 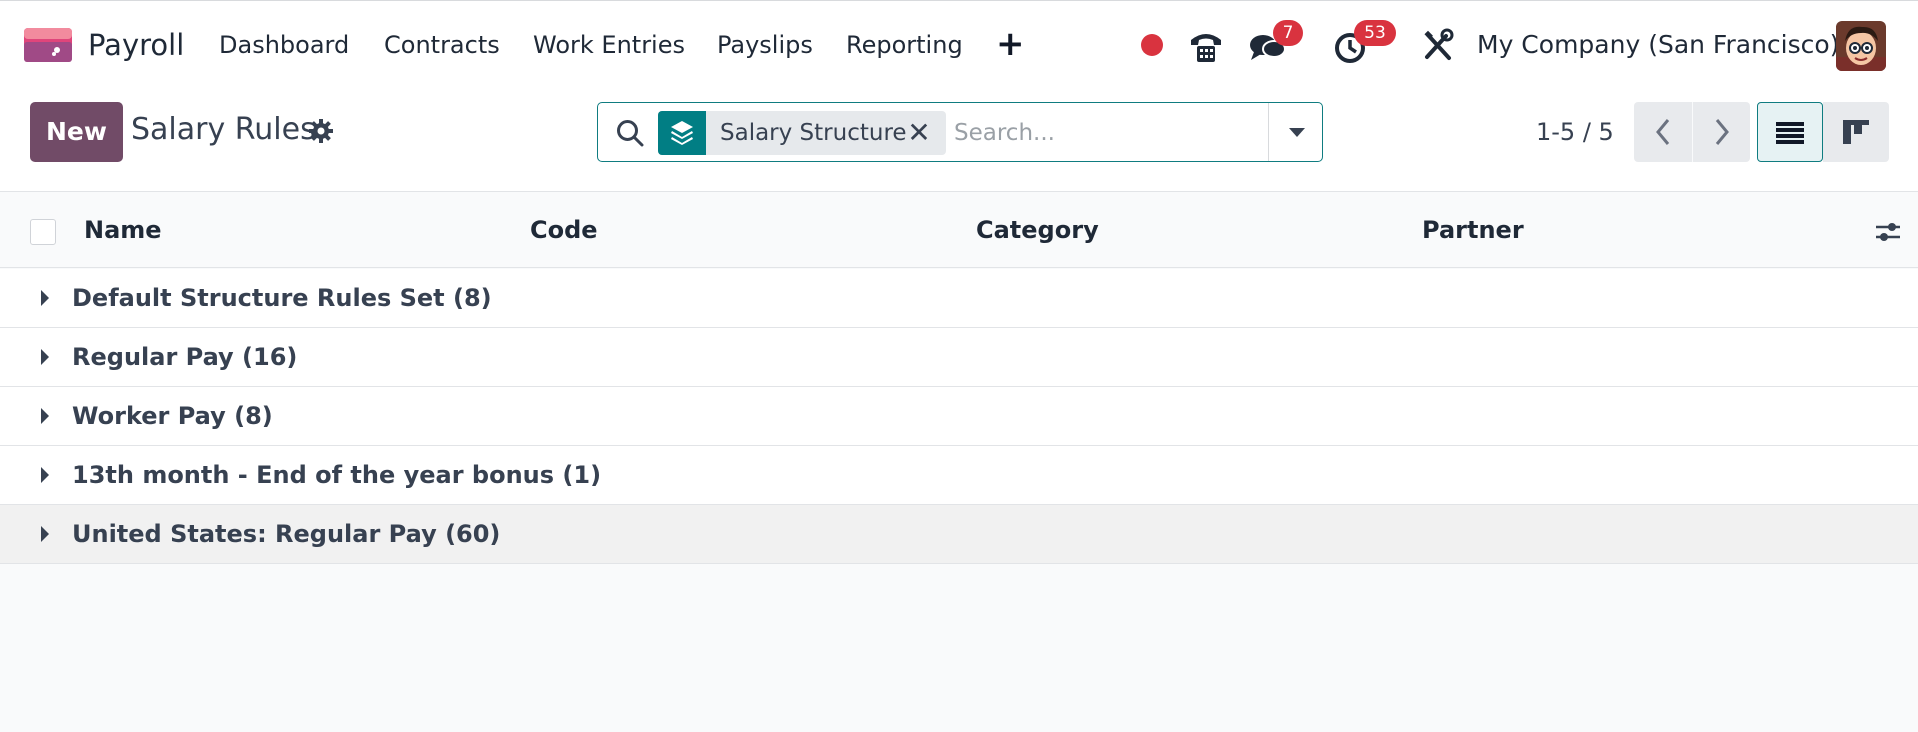 What do you see at coordinates (959, 357) in the screenshot?
I see `group-row: Regular Pay (16)` at bounding box center [959, 357].